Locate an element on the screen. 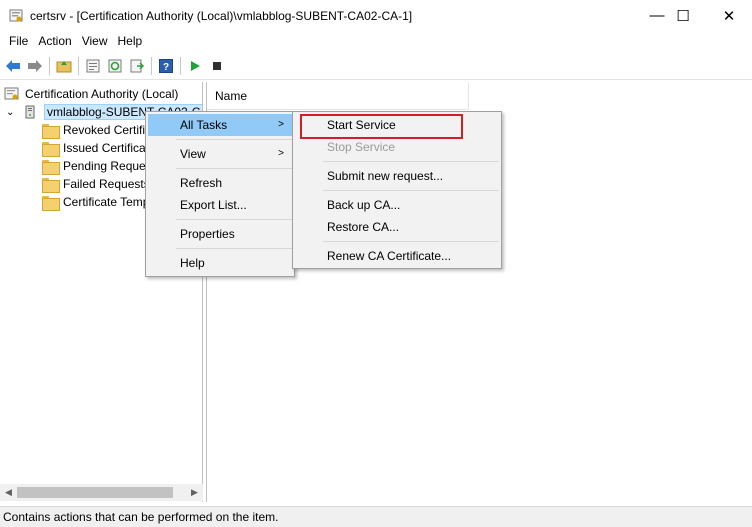  scroll-right-icon: ▶ is located at coordinates (194, 492).